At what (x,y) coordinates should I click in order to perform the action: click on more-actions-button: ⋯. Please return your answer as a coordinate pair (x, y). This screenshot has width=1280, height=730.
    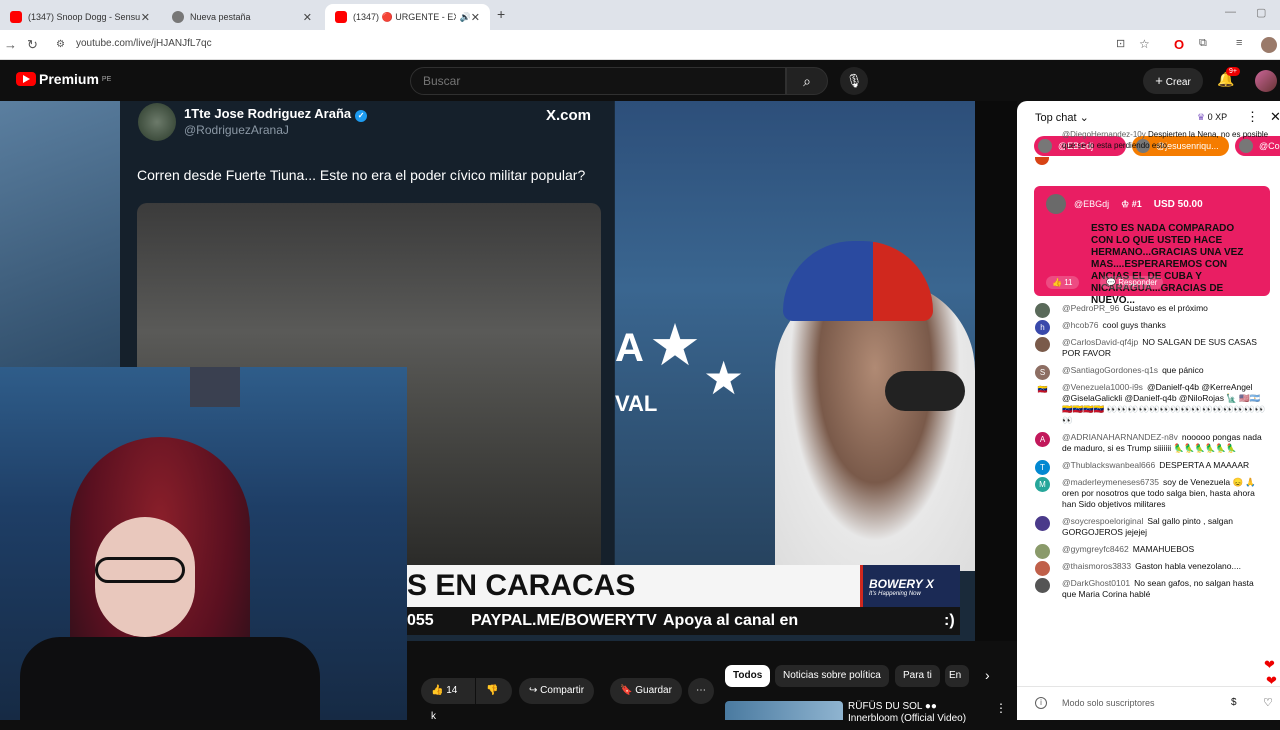
    Looking at the image, I should click on (701, 691).